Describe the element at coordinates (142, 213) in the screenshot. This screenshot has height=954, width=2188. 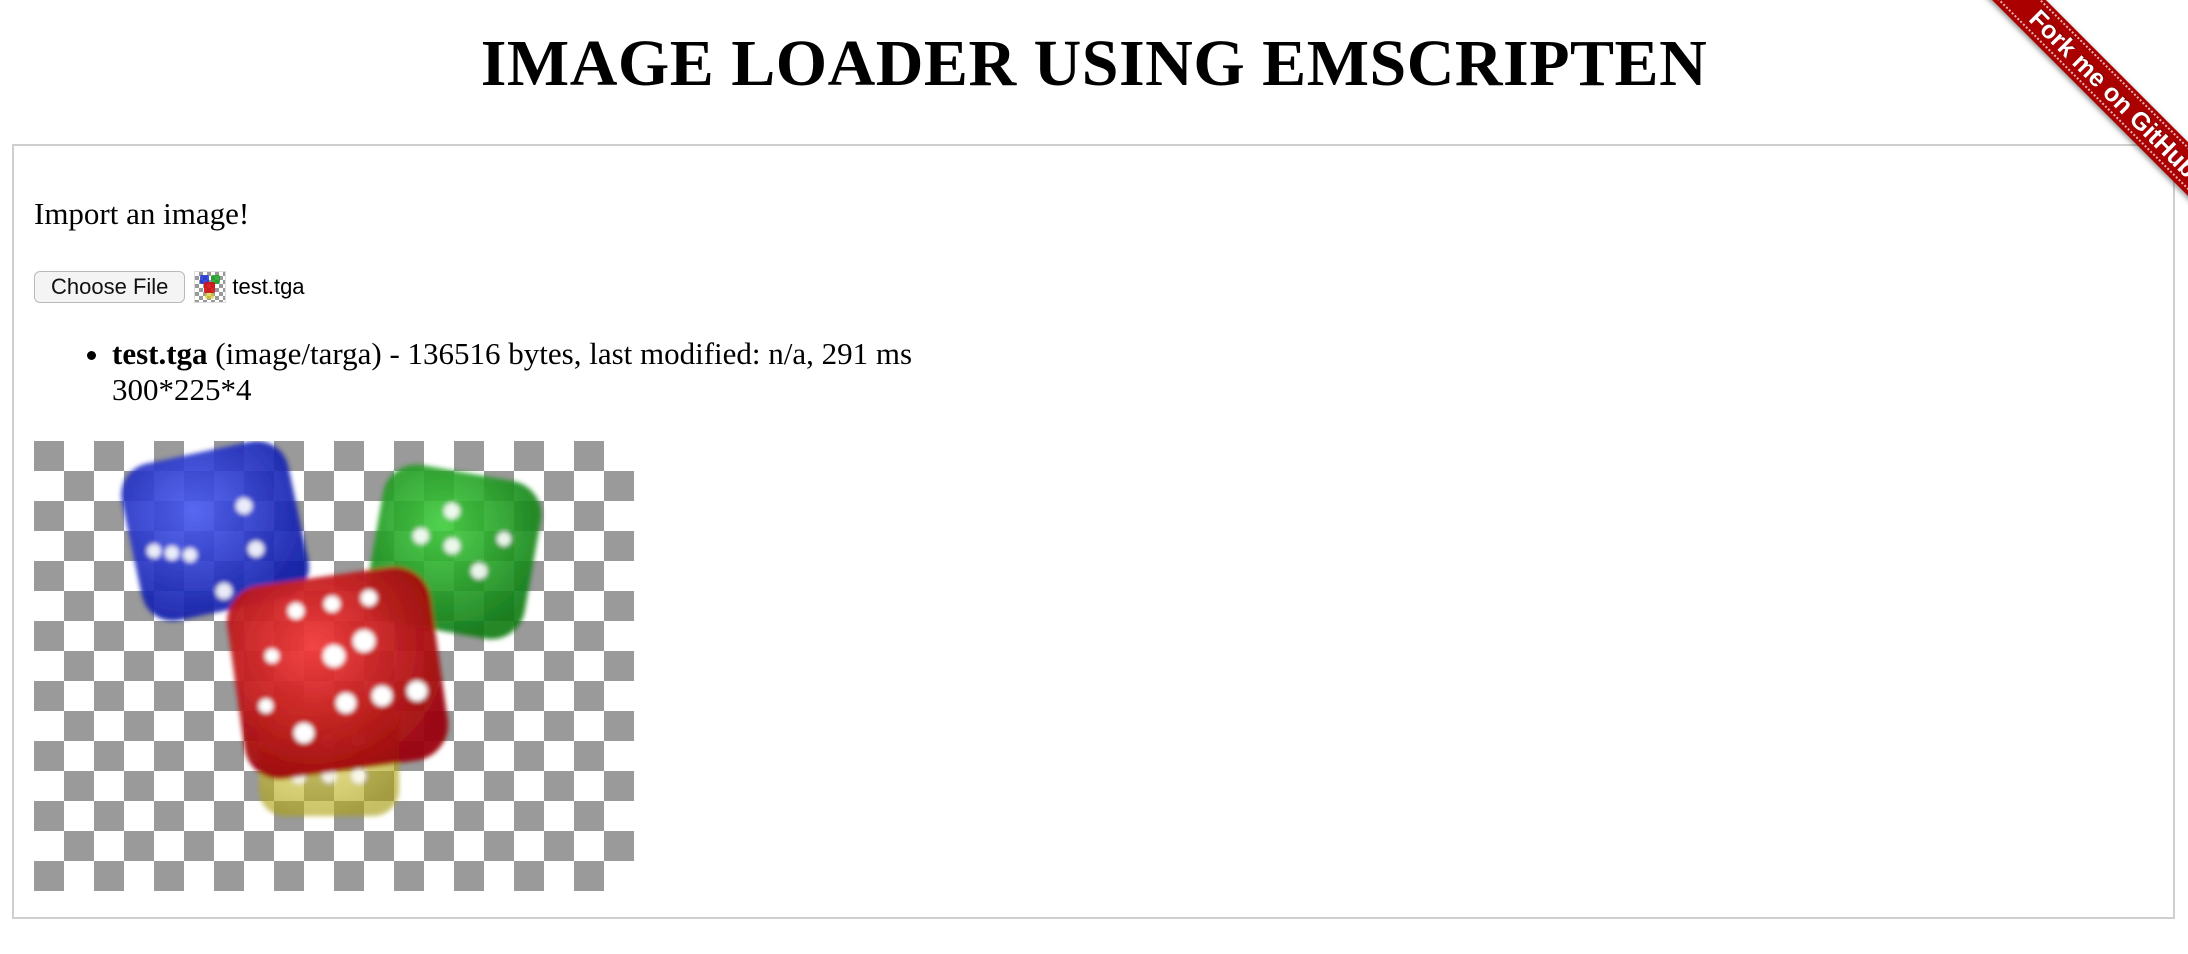
I see `intro-text: Import an image!` at that location.